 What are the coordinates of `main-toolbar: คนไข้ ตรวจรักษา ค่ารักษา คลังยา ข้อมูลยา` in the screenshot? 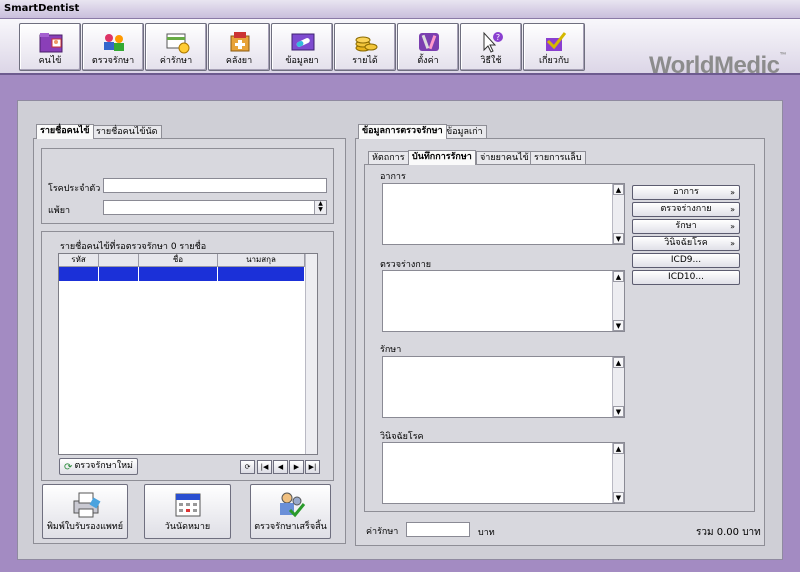 It's located at (400, 49).